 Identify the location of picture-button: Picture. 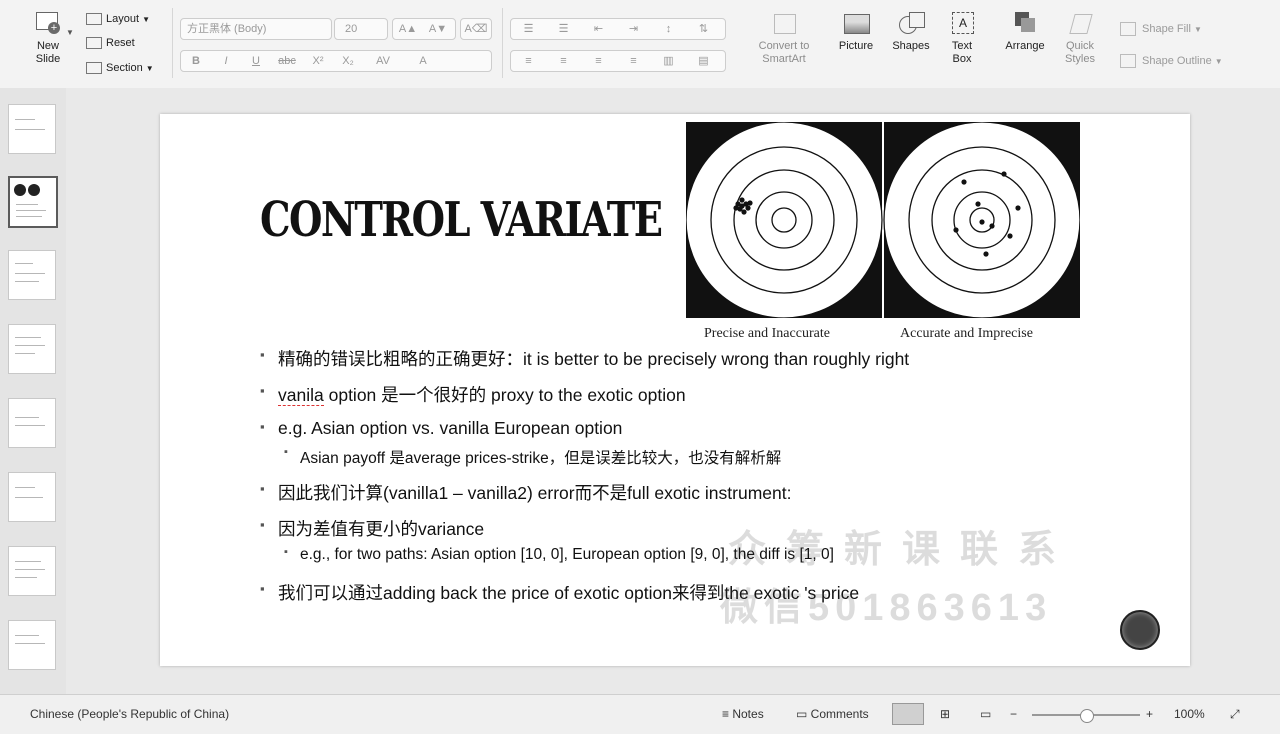
(856, 31).